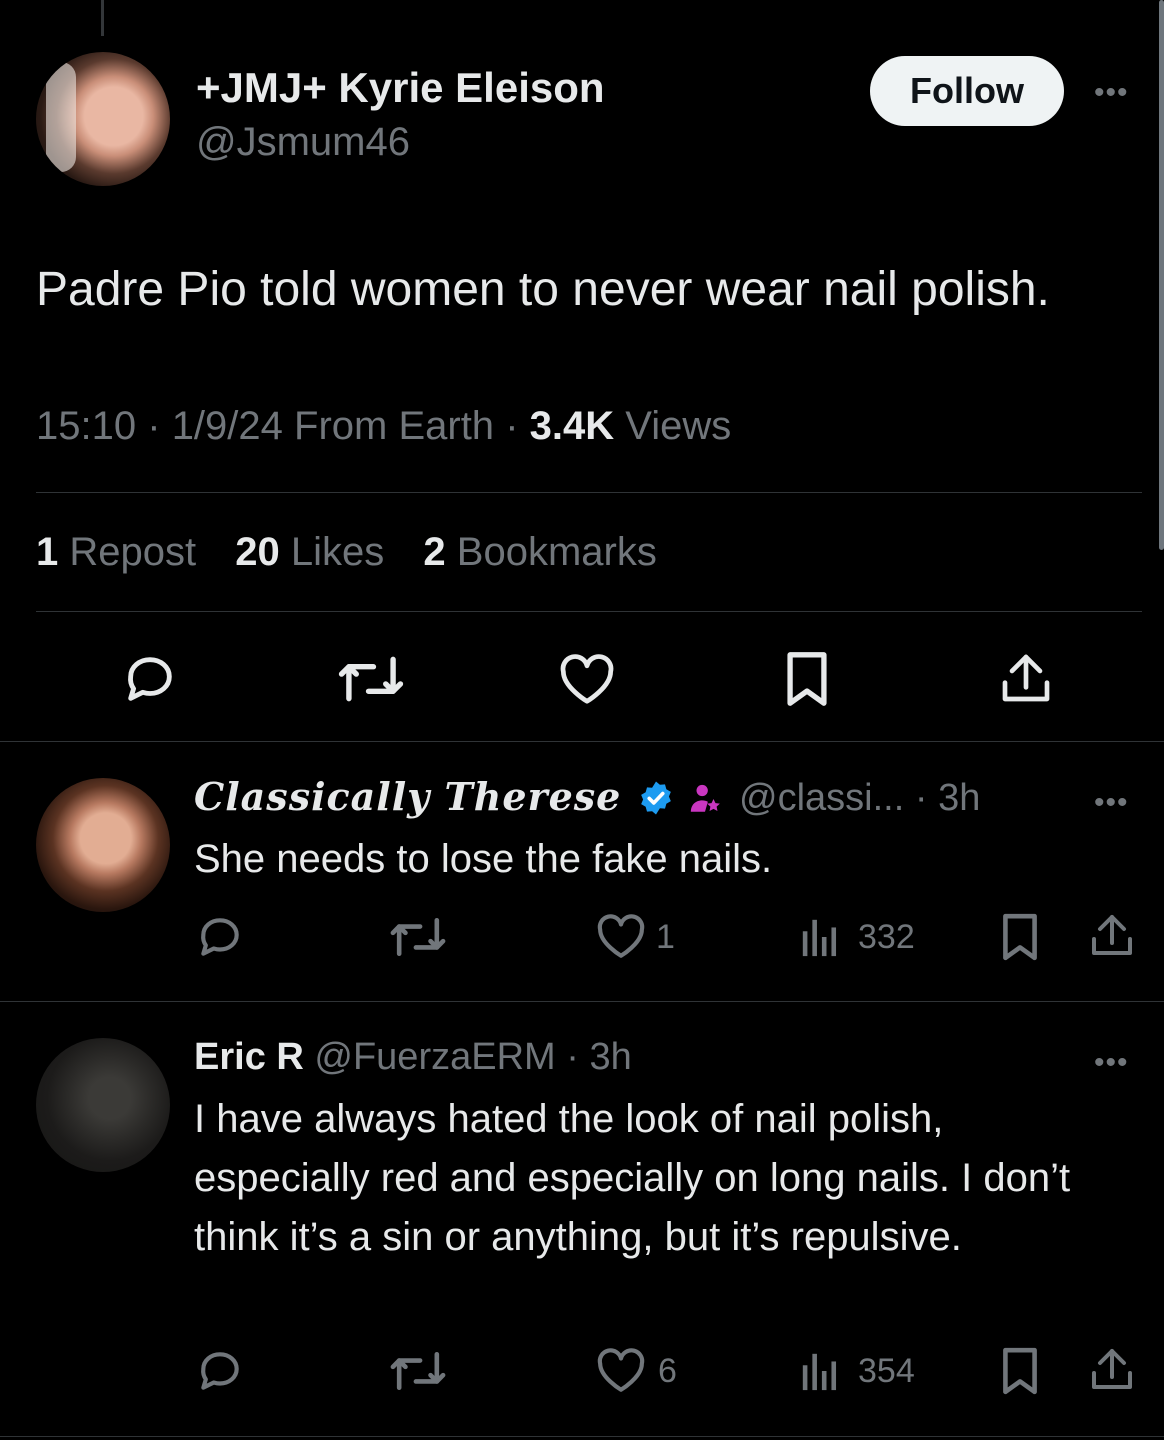  I want to click on follow-button: Follow, so click(967, 91).